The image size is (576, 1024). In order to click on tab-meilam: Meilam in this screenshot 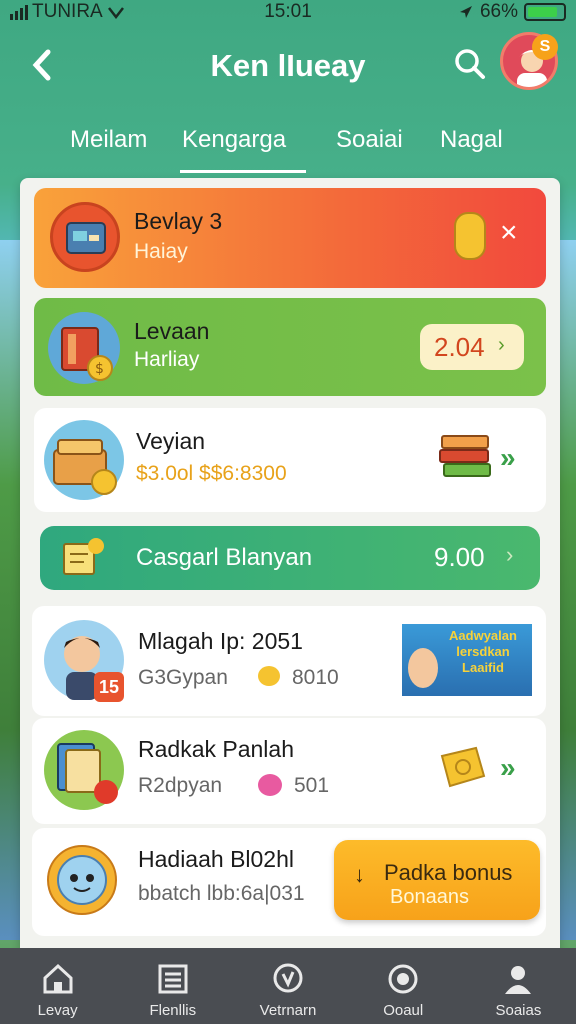, I will do `click(108, 140)`.